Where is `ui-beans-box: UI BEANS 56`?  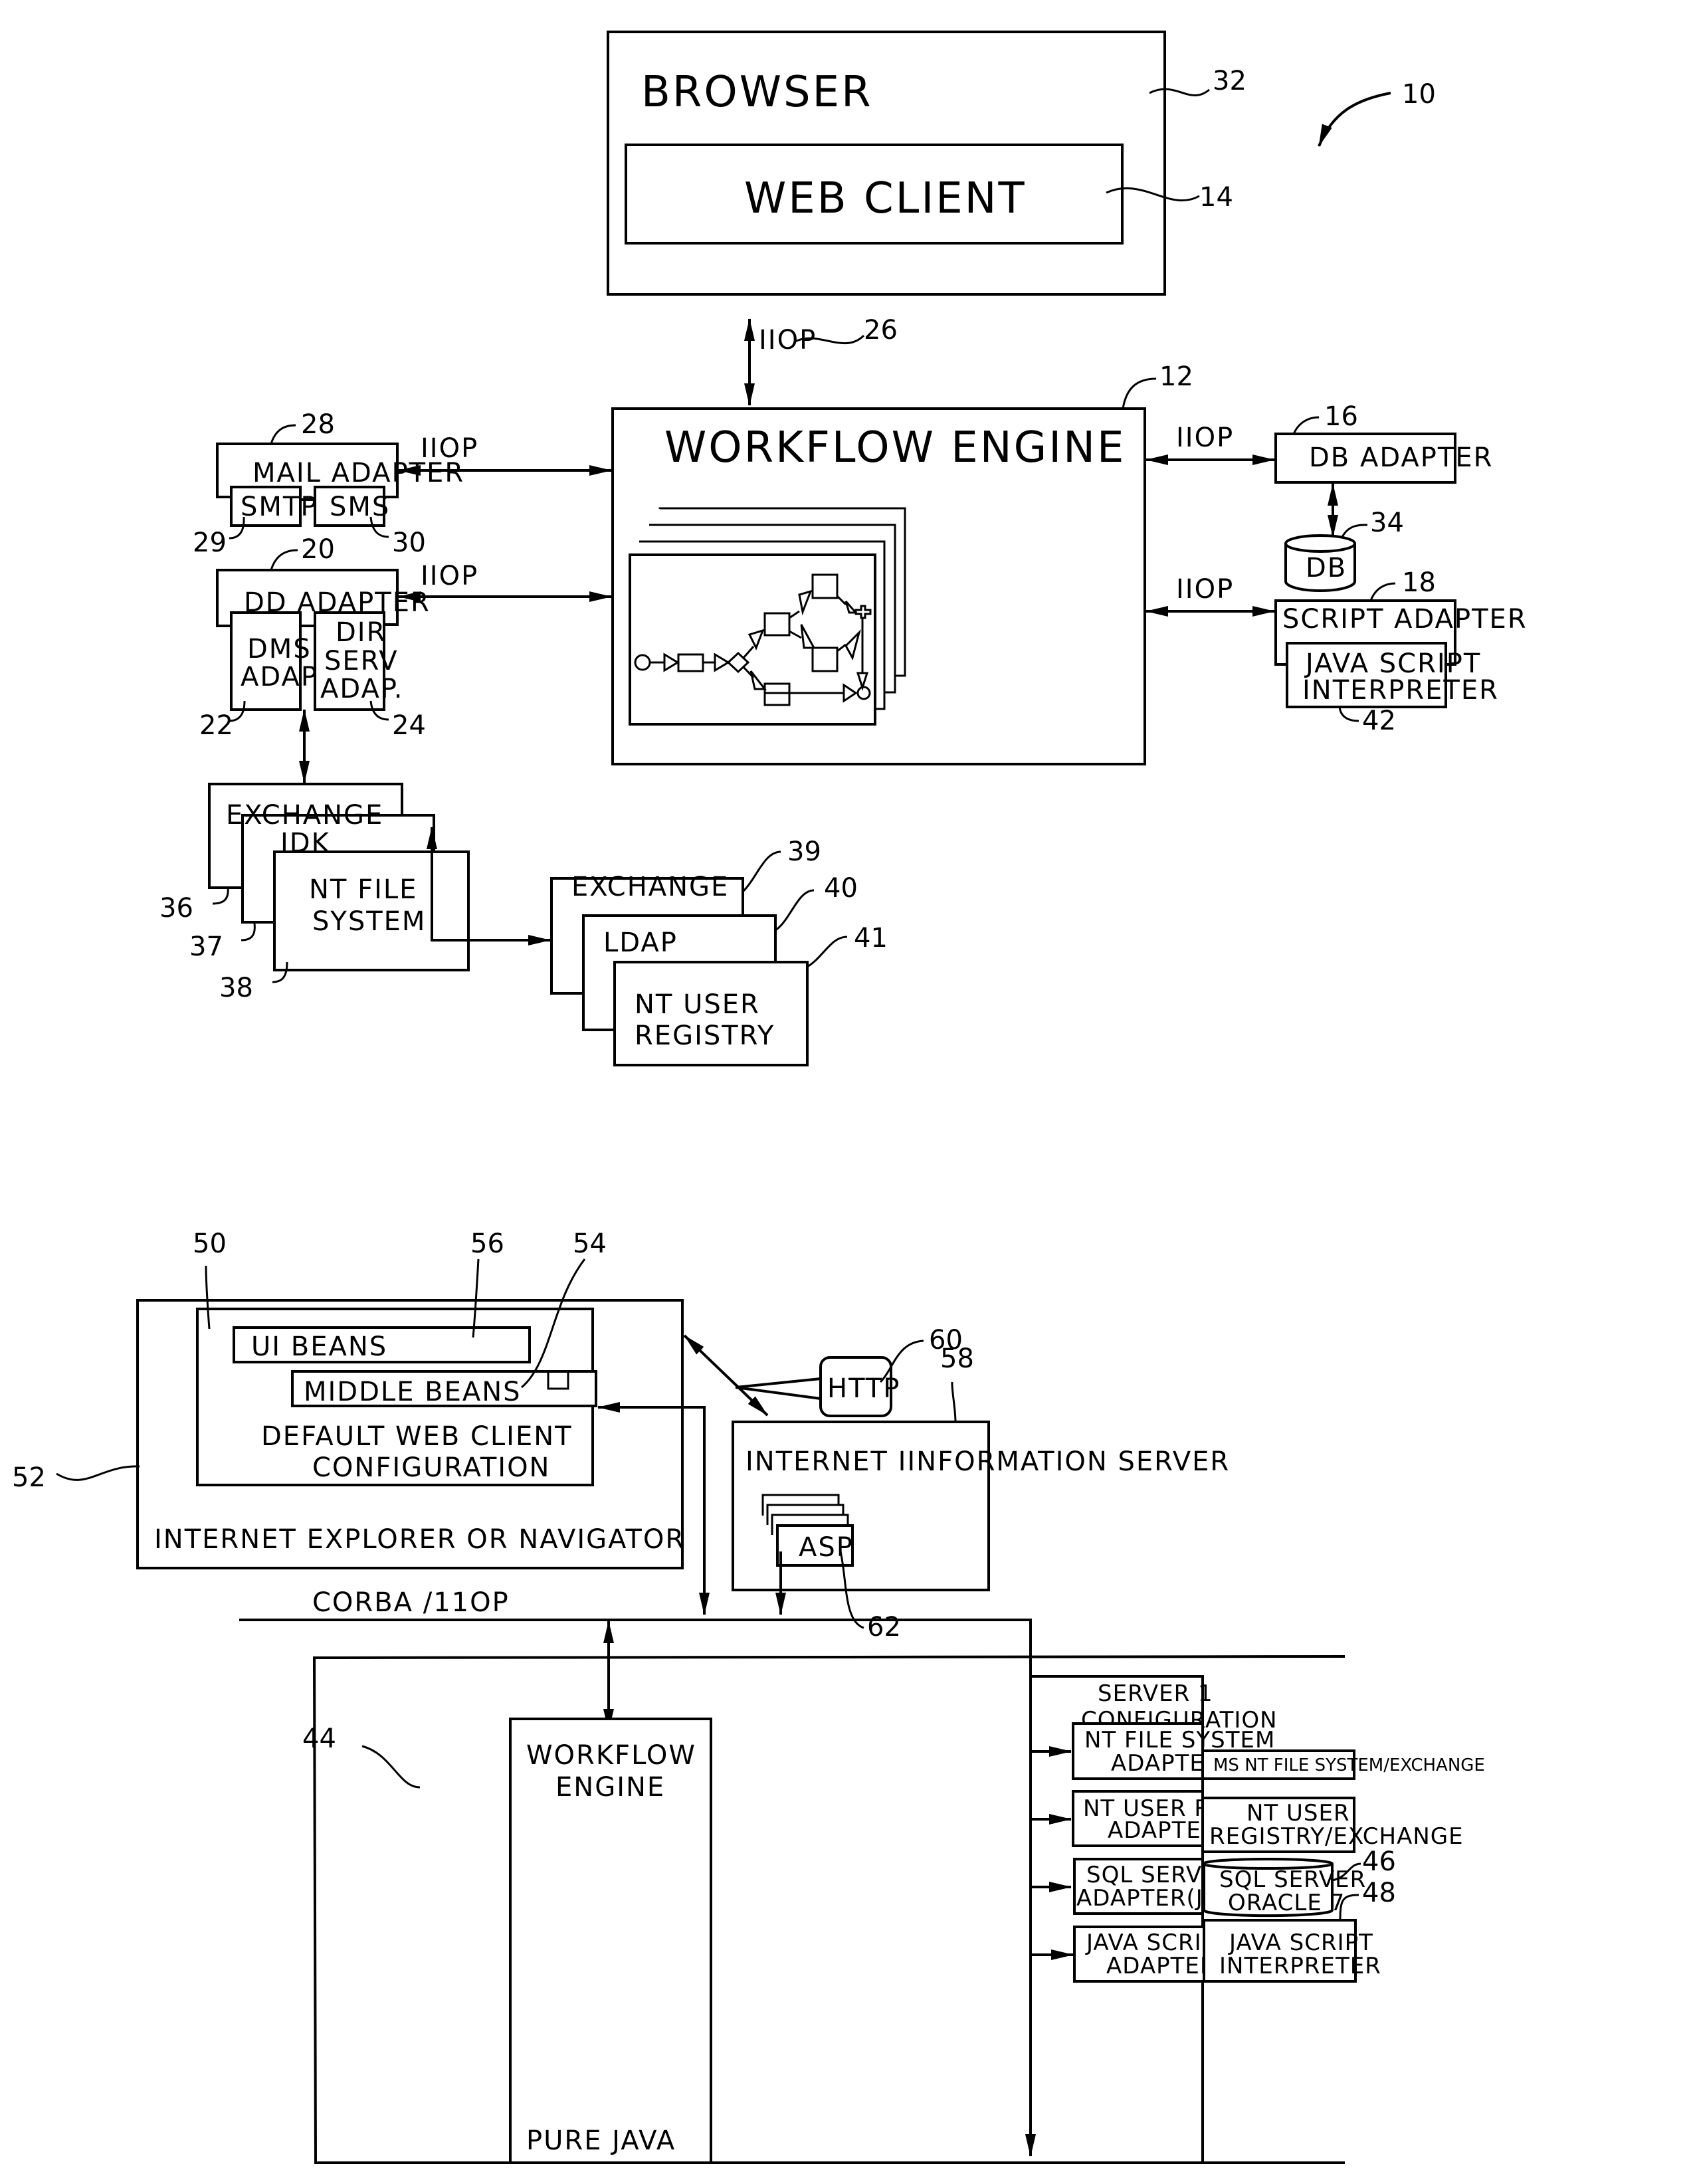
ui-beans-box: UI BEANS 56 is located at coordinates (382, 1296).